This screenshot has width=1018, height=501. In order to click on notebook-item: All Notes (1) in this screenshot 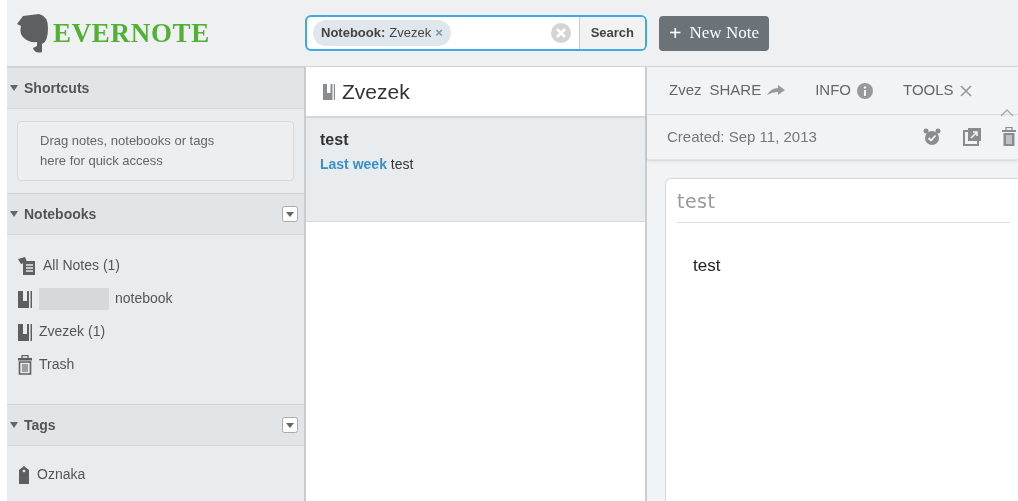, I will do `click(82, 265)`.